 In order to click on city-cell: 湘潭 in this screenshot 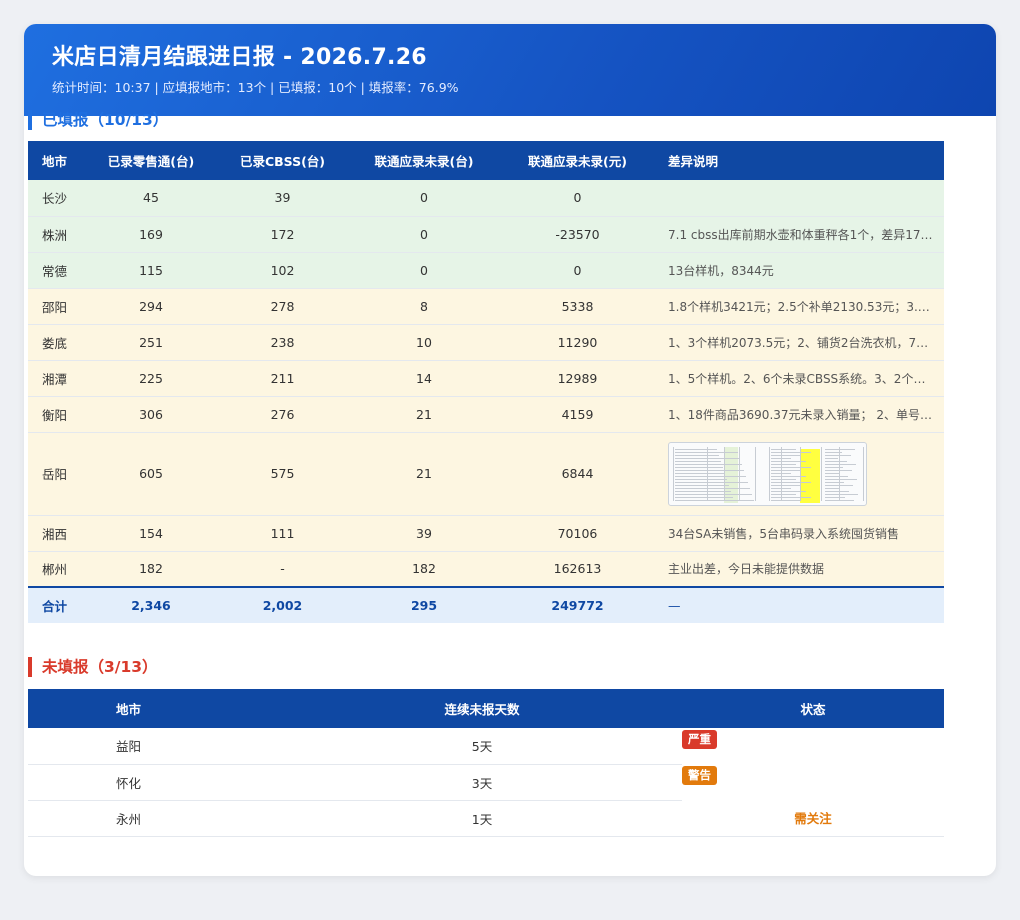, I will do `click(58, 378)`.